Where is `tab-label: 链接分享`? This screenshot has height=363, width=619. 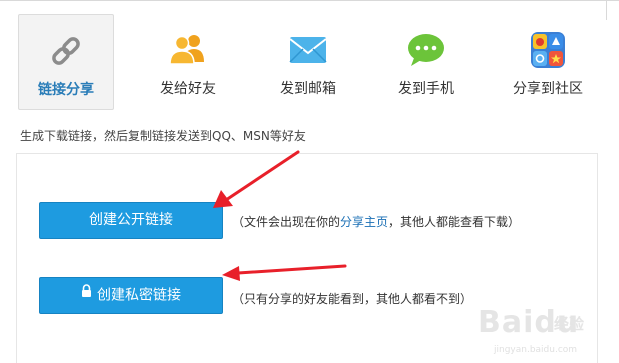
tab-label: 链接分享 is located at coordinates (66, 90).